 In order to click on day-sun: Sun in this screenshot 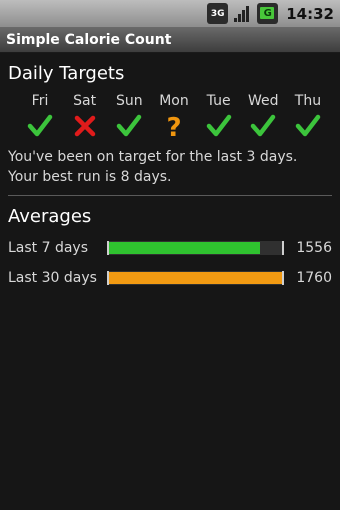, I will do `click(129, 116)`.